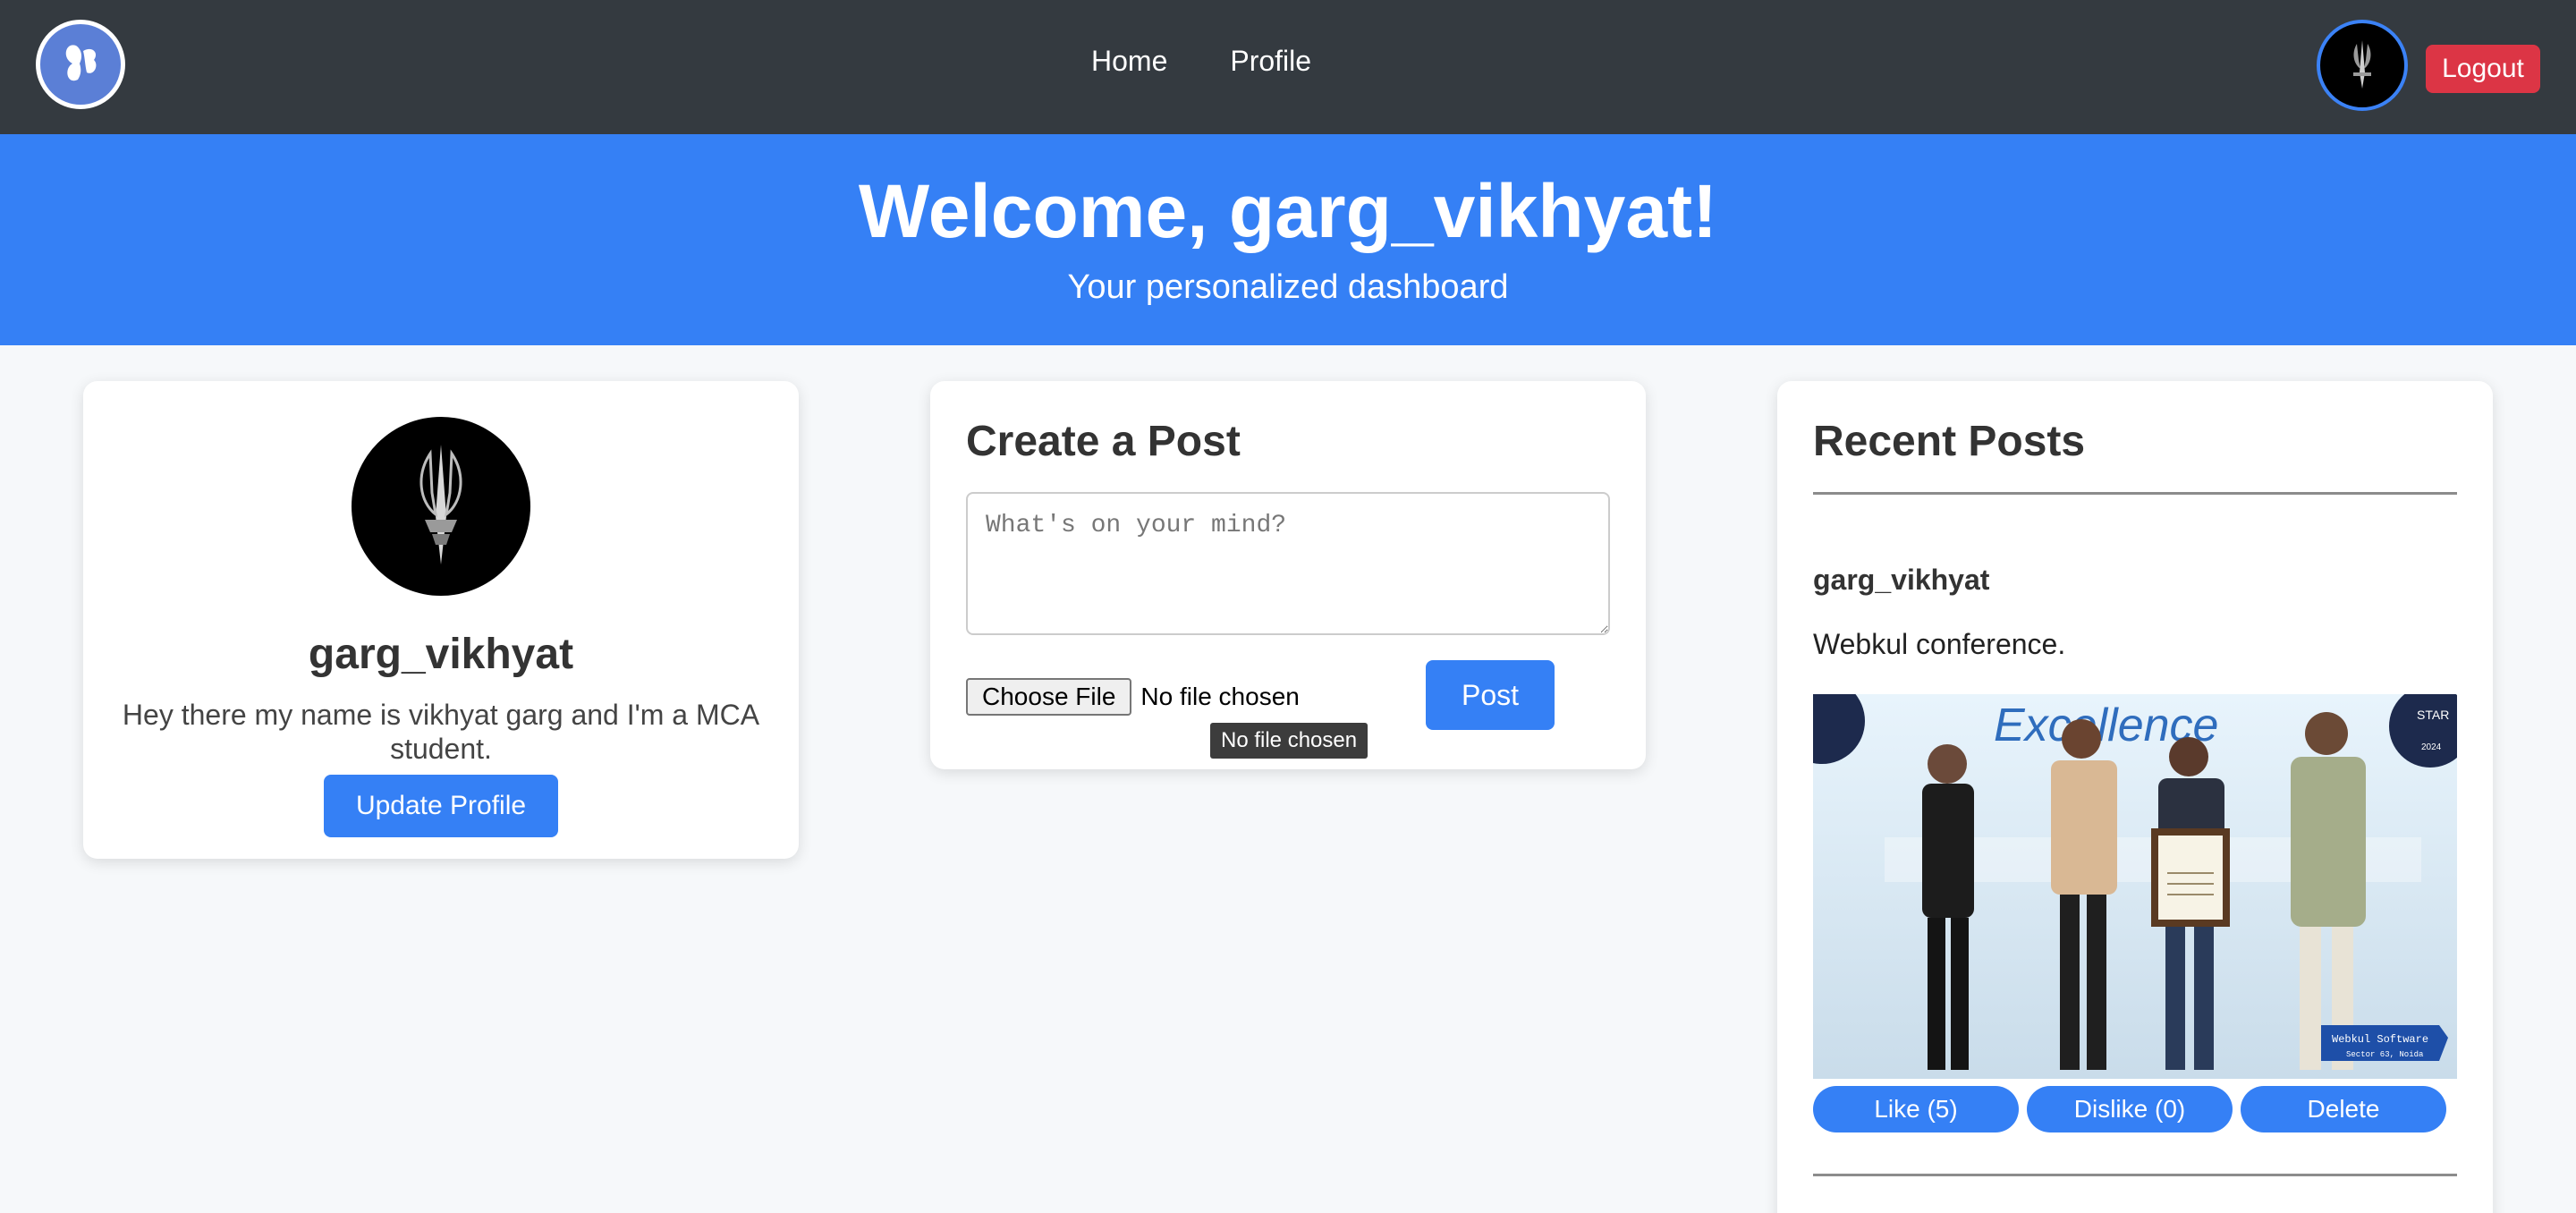  I want to click on profile-username: garg_vikhyat, so click(441, 654).